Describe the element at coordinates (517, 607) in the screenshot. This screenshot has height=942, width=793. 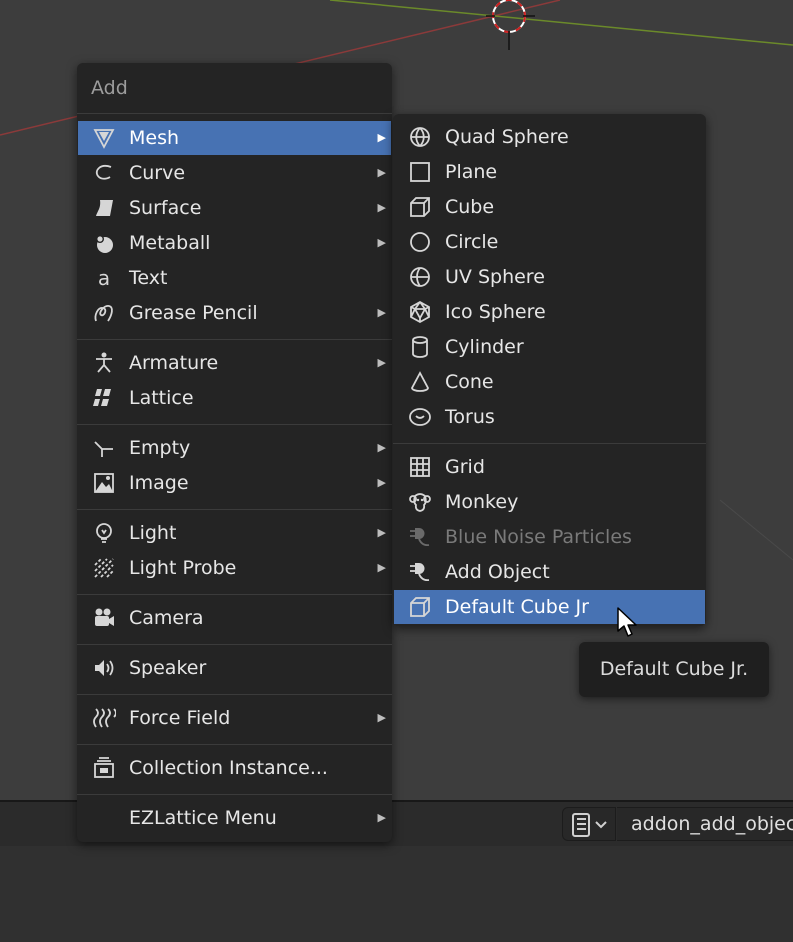
I see `menu-item-label: Default Cube Jr` at that location.